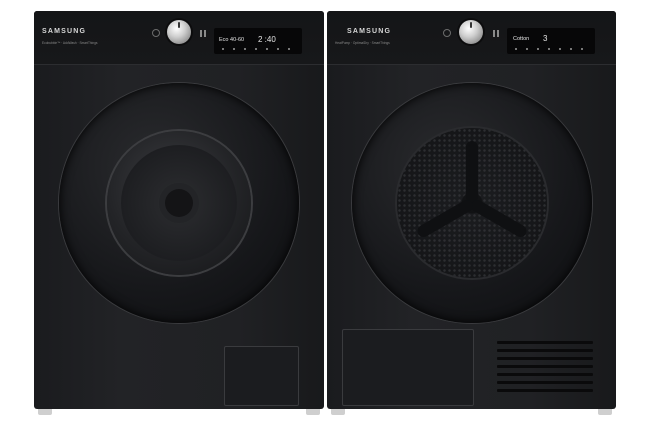 The image size is (650, 433). Describe the element at coordinates (521, 39) in the screenshot. I see `dryer-program-name: Cotton` at that location.